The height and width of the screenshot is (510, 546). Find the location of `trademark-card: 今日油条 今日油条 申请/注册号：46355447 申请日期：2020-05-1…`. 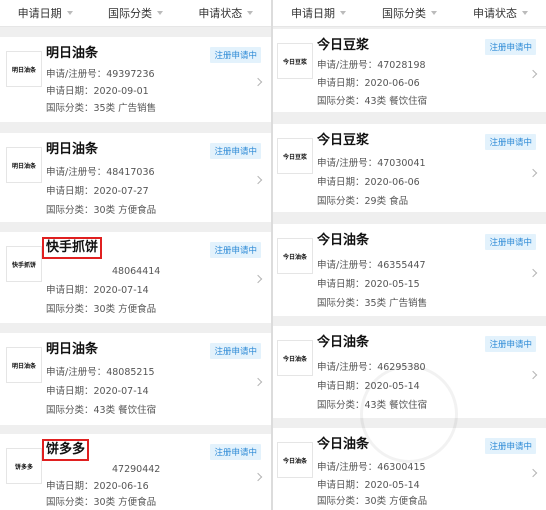

trademark-card: 今日油条 今日油条 申请/注册号：46355447 申请日期：2020-05-1… is located at coordinates (409, 270).